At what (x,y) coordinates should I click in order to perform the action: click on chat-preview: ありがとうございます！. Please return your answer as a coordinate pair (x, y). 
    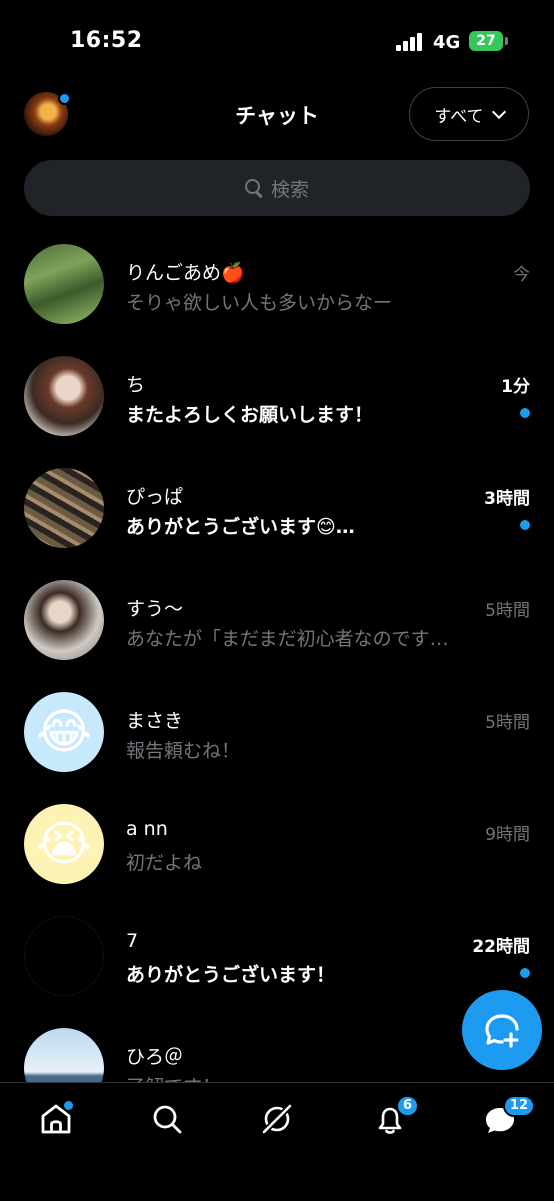
    Looking at the image, I should click on (231, 975).